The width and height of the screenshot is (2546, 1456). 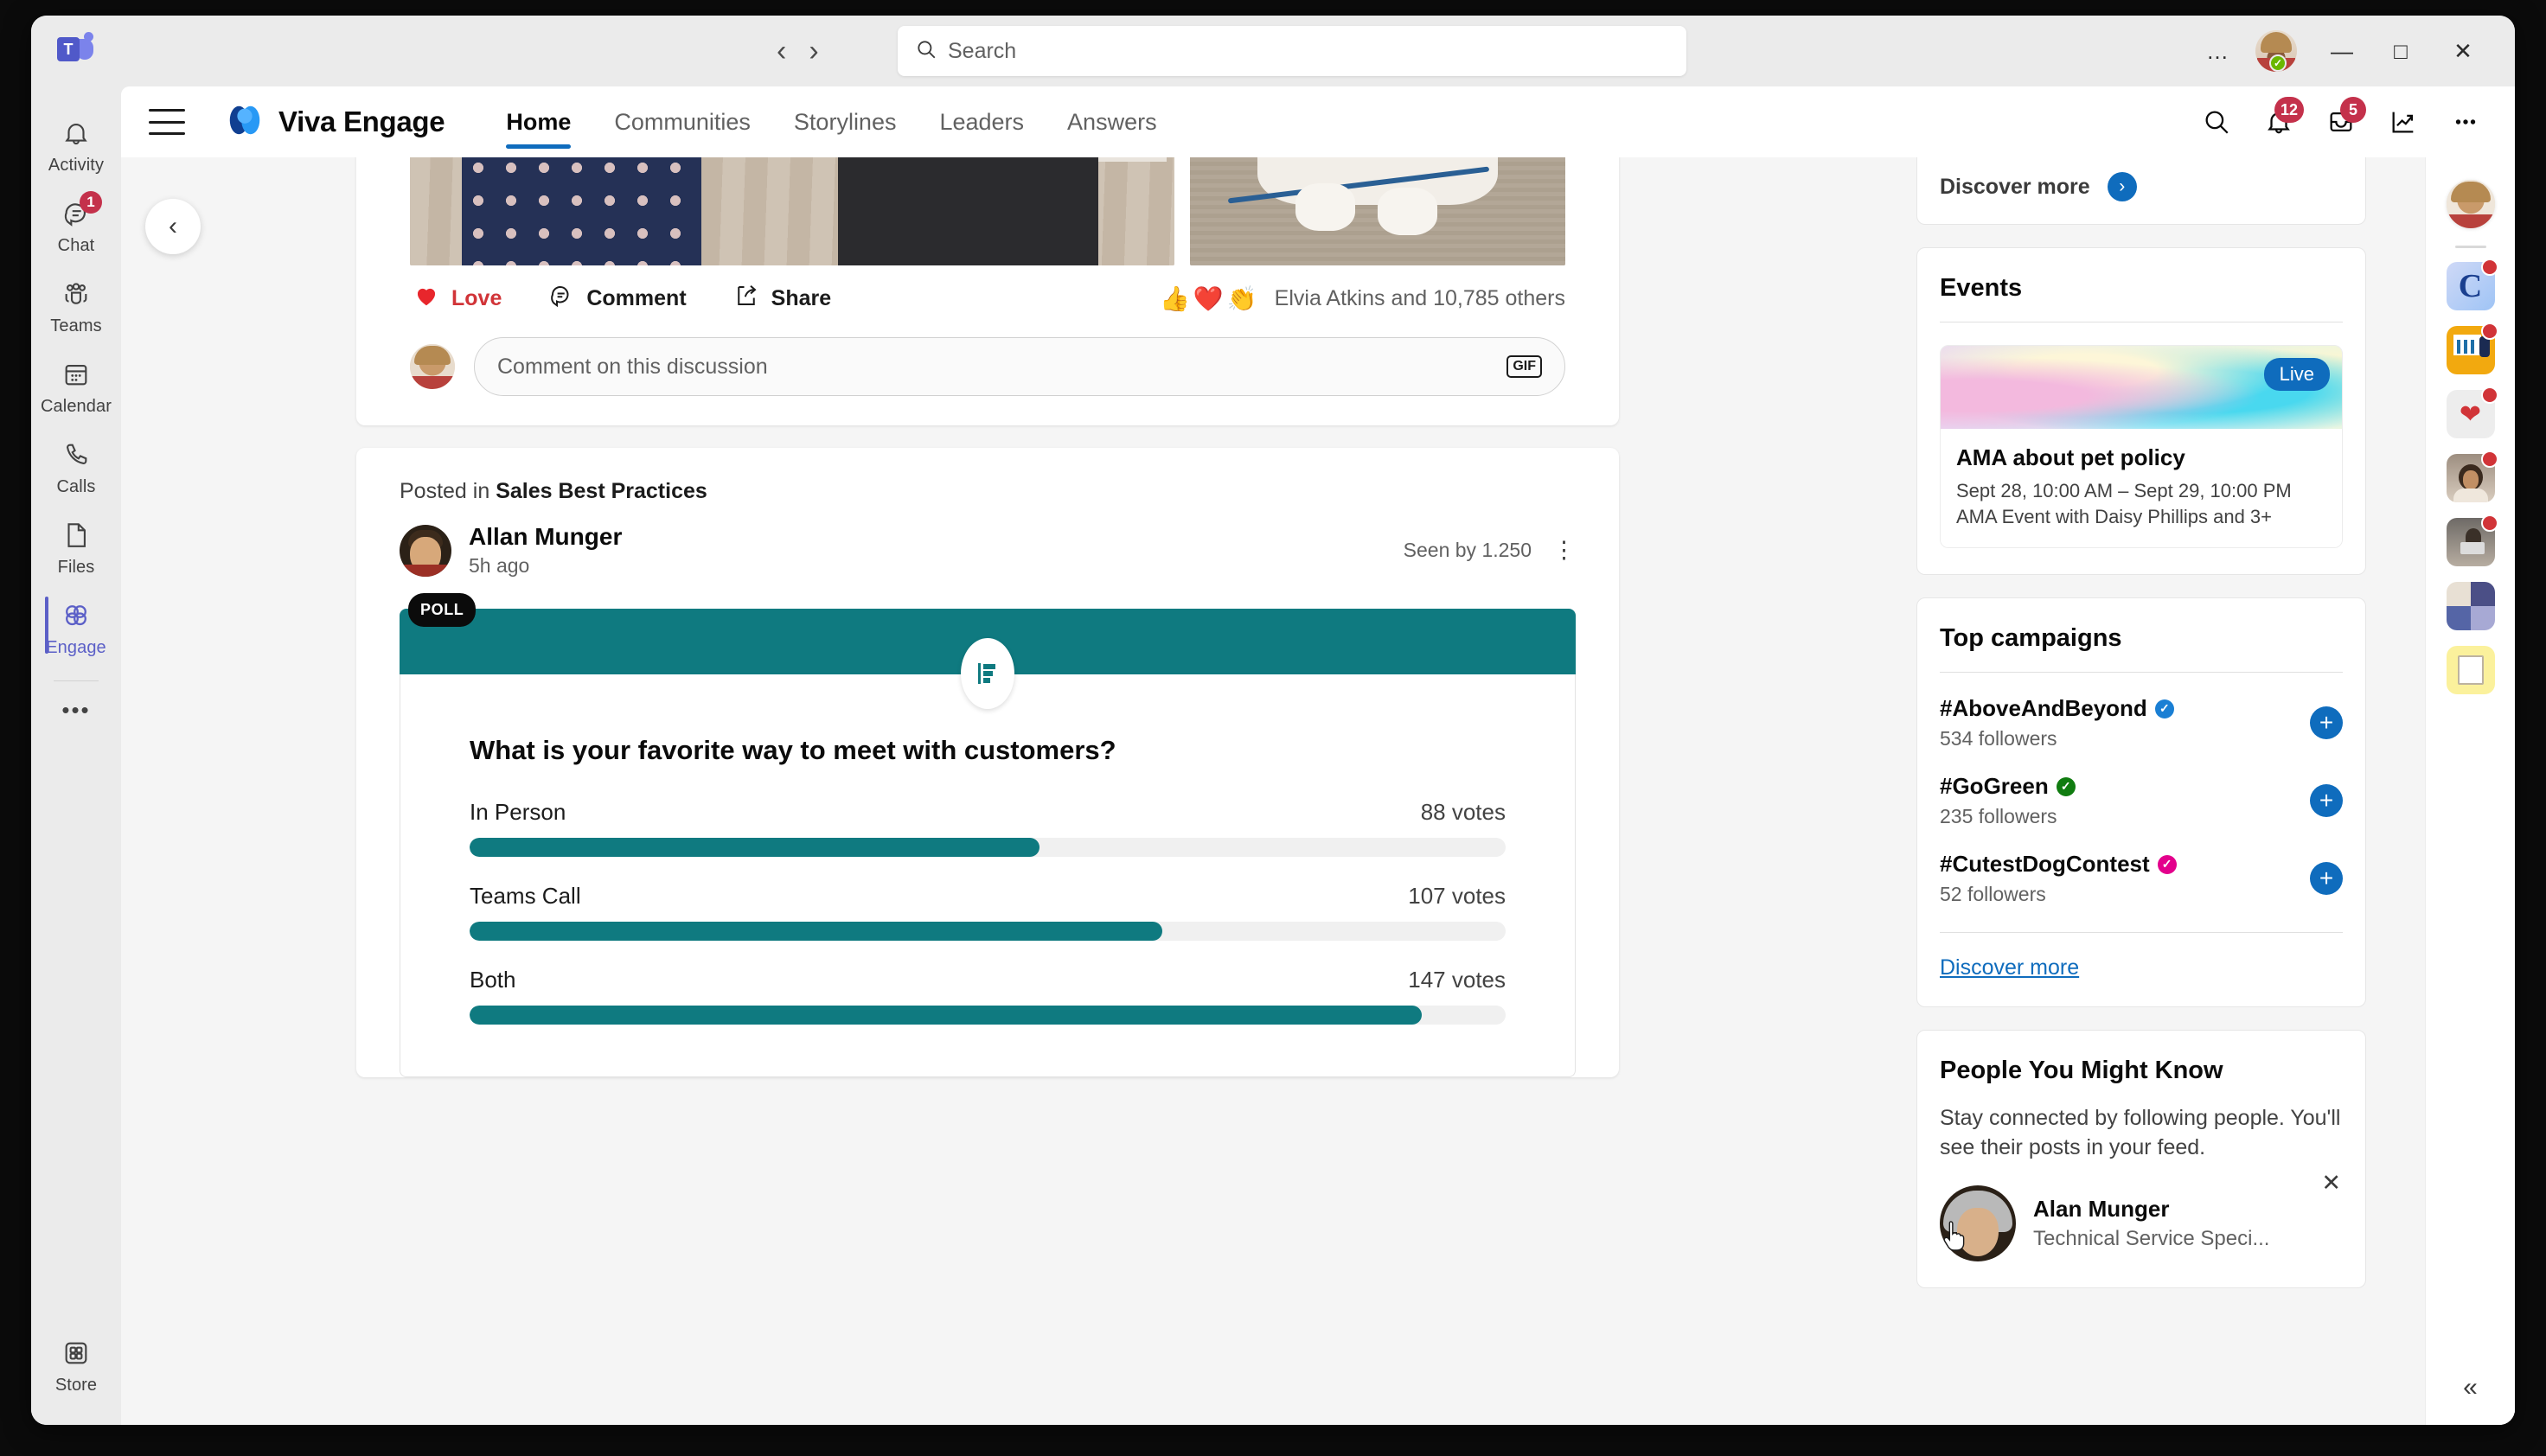 I want to click on inbox-icon: 5, so click(x=2341, y=122).